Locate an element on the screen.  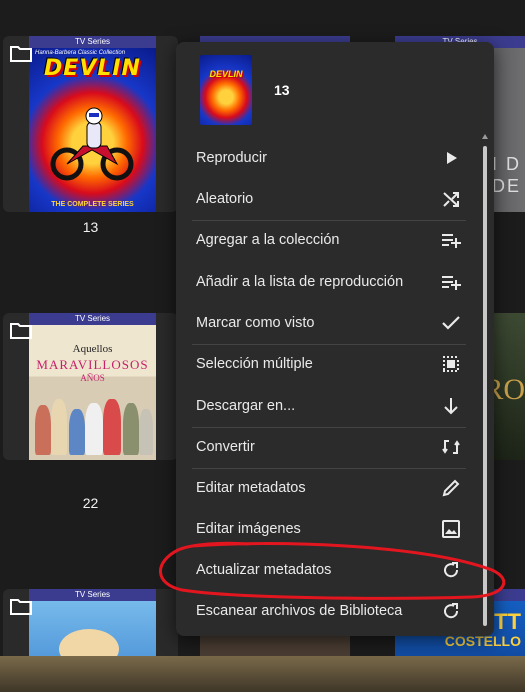
menu-item-agregar-coleccion: Agregar a la colección is located at coordinates (329, 240).